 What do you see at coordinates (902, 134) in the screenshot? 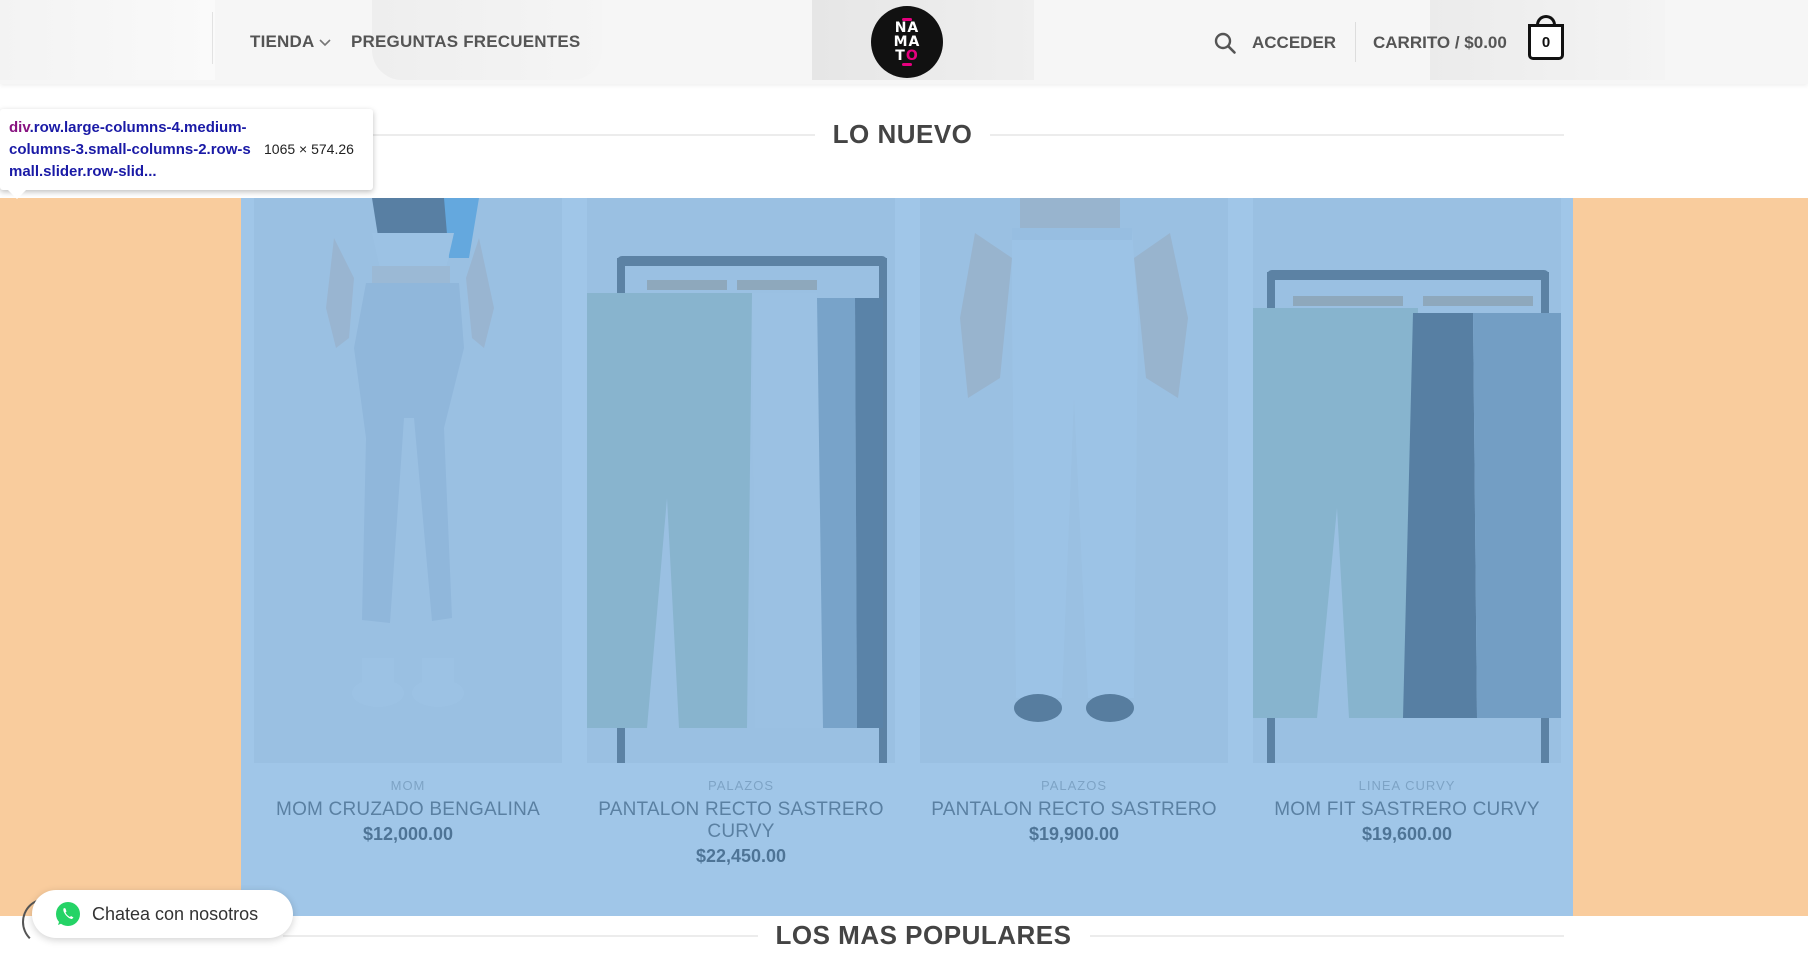
I see `section-title-text: LO NUEVO` at bounding box center [902, 134].